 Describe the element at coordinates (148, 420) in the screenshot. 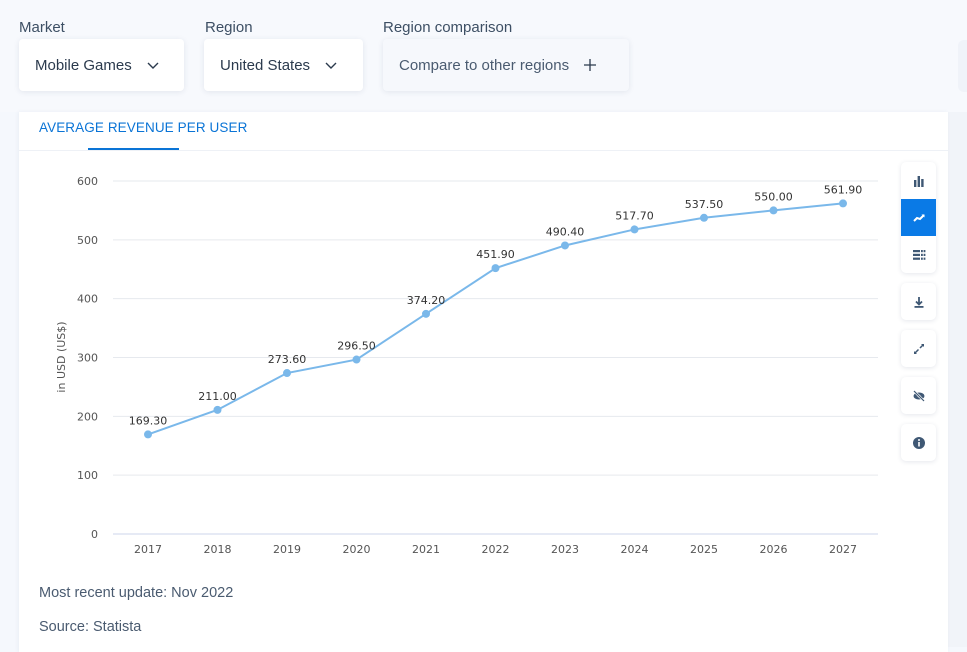

I see `data-label: 169.30` at that location.